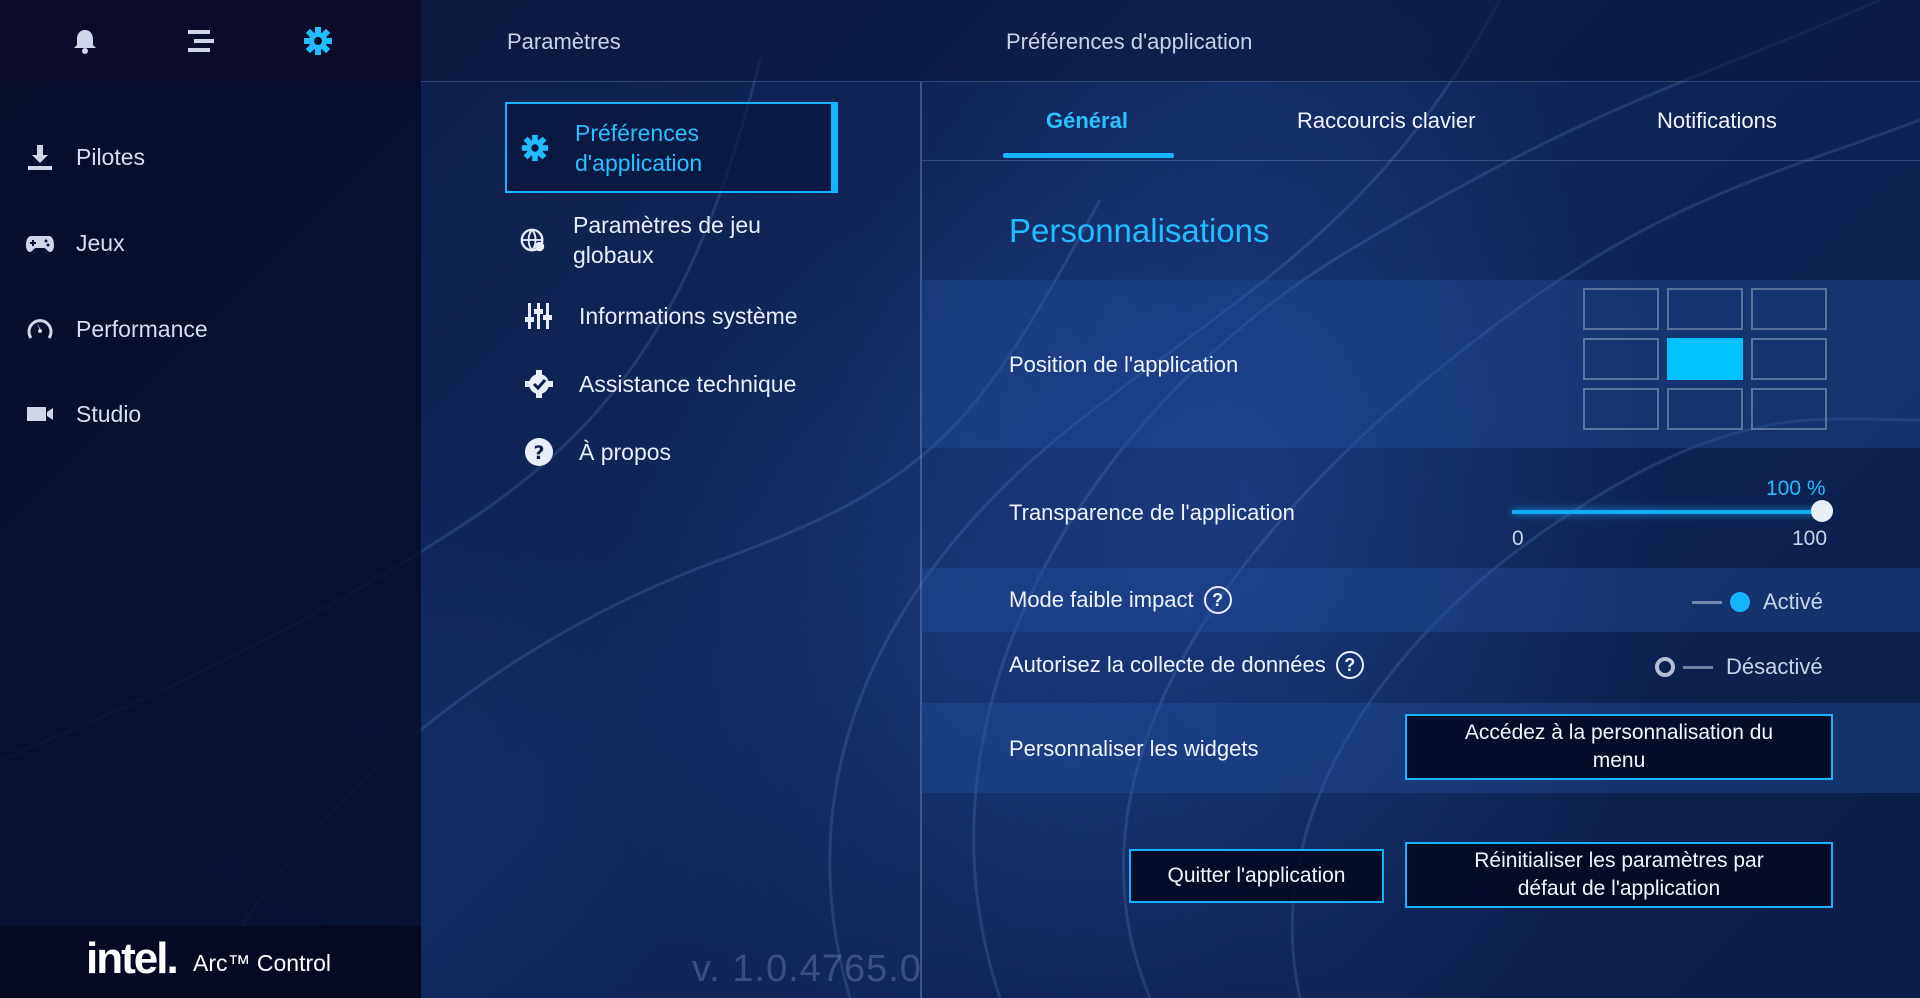 The image size is (1920, 998). What do you see at coordinates (74, 243) in the screenshot?
I see `sidebar-item-jeux: Jeux` at bounding box center [74, 243].